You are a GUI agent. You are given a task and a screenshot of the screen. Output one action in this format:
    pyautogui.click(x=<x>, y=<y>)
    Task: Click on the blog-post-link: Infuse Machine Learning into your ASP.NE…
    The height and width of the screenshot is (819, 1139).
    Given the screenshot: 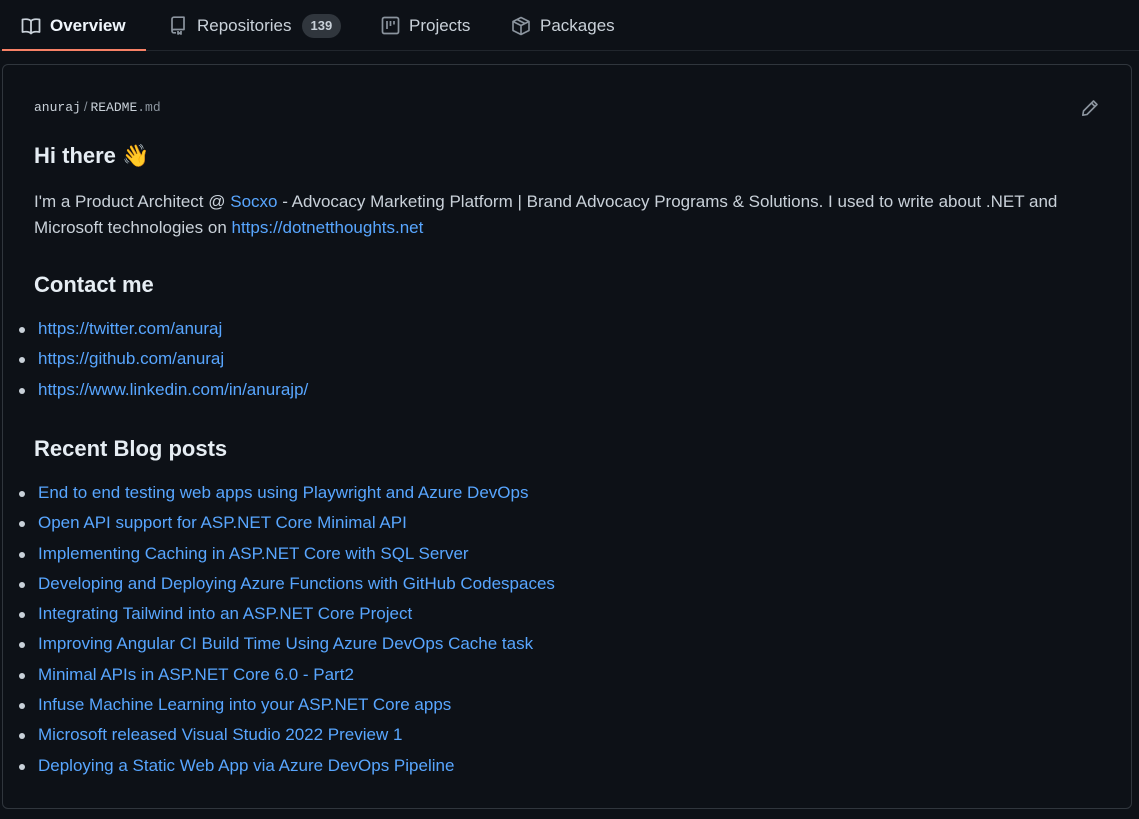 What is the action you would take?
    pyautogui.click(x=244, y=704)
    